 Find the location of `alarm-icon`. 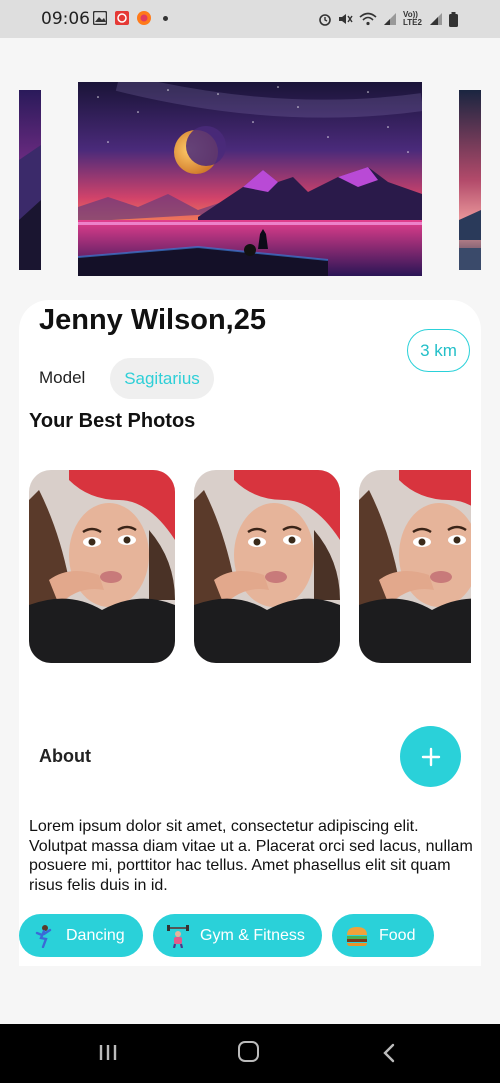

alarm-icon is located at coordinates (325, 20).